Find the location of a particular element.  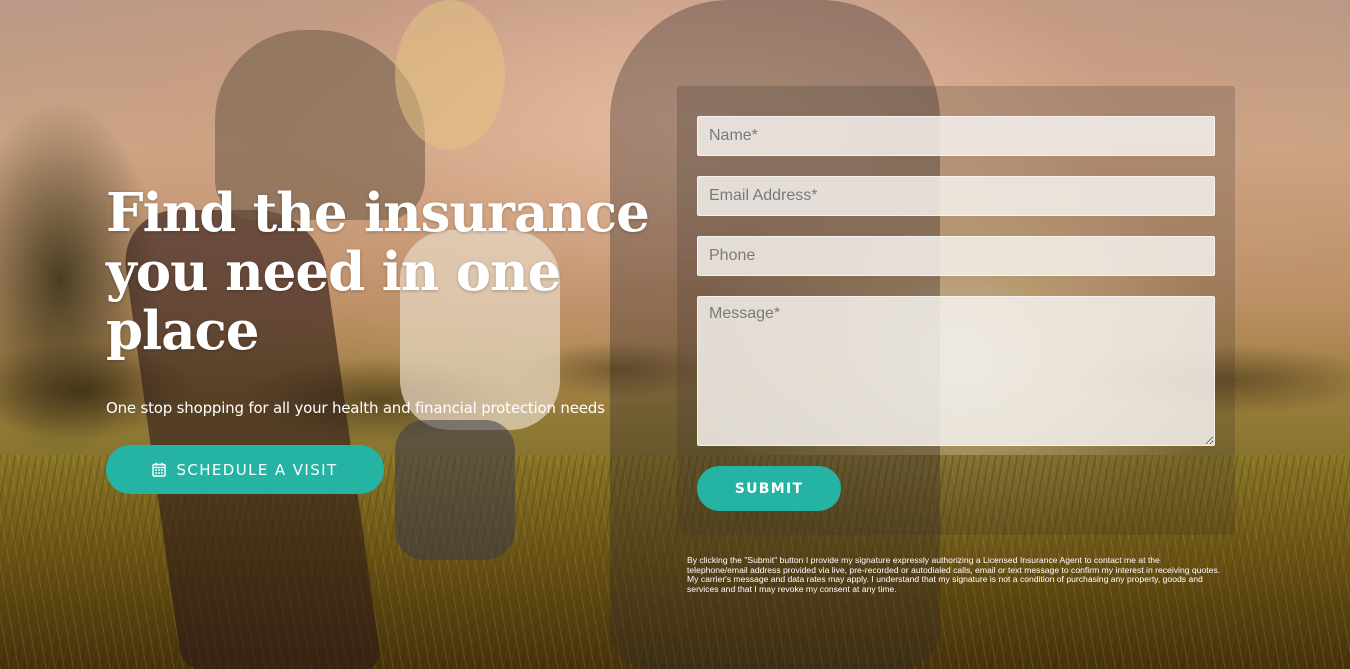

schedule-visit-button: SCHEDULE A VISIT is located at coordinates (245, 469).